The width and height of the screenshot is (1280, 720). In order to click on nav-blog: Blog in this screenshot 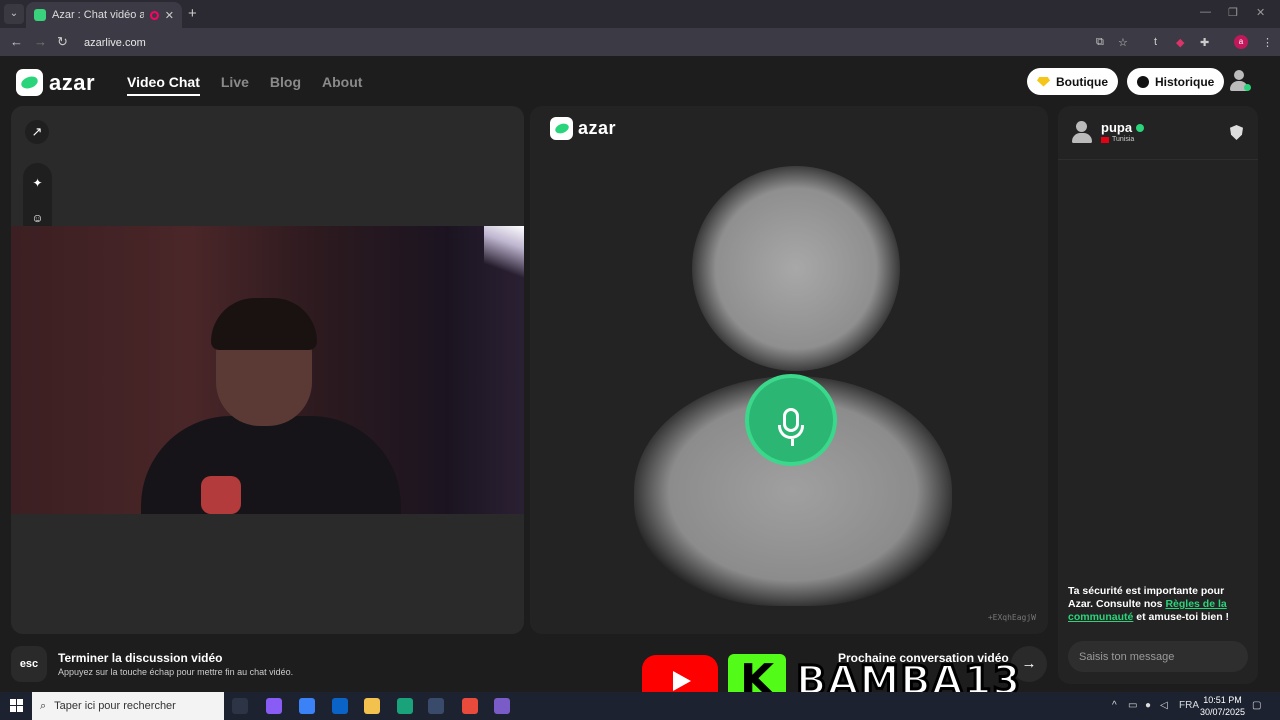, I will do `click(285, 85)`.